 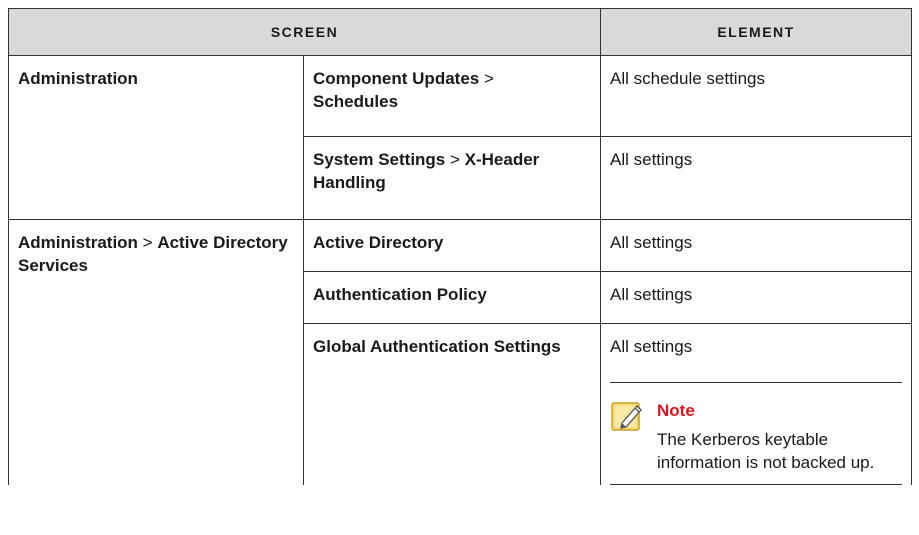 I want to click on header-screen: Screen, so click(x=304, y=32).